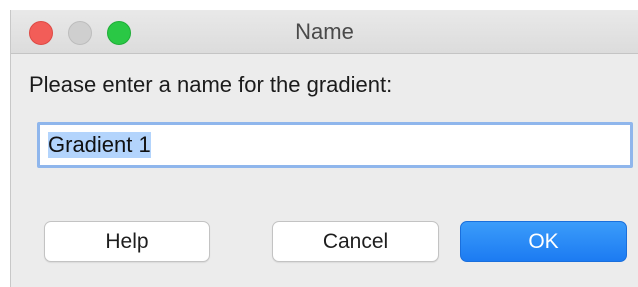 Image resolution: width=638 pixels, height=287 pixels. What do you see at coordinates (335, 145) in the screenshot?
I see `gradient-name-input` at bounding box center [335, 145].